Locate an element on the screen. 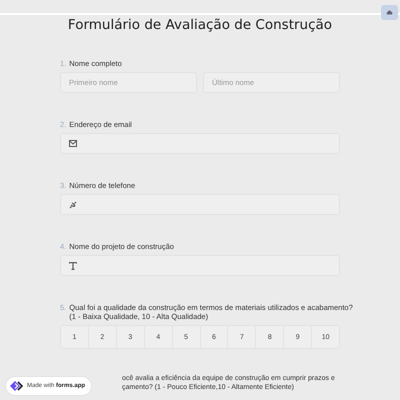 The image size is (400, 400). logo-icon is located at coordinates (16, 386).